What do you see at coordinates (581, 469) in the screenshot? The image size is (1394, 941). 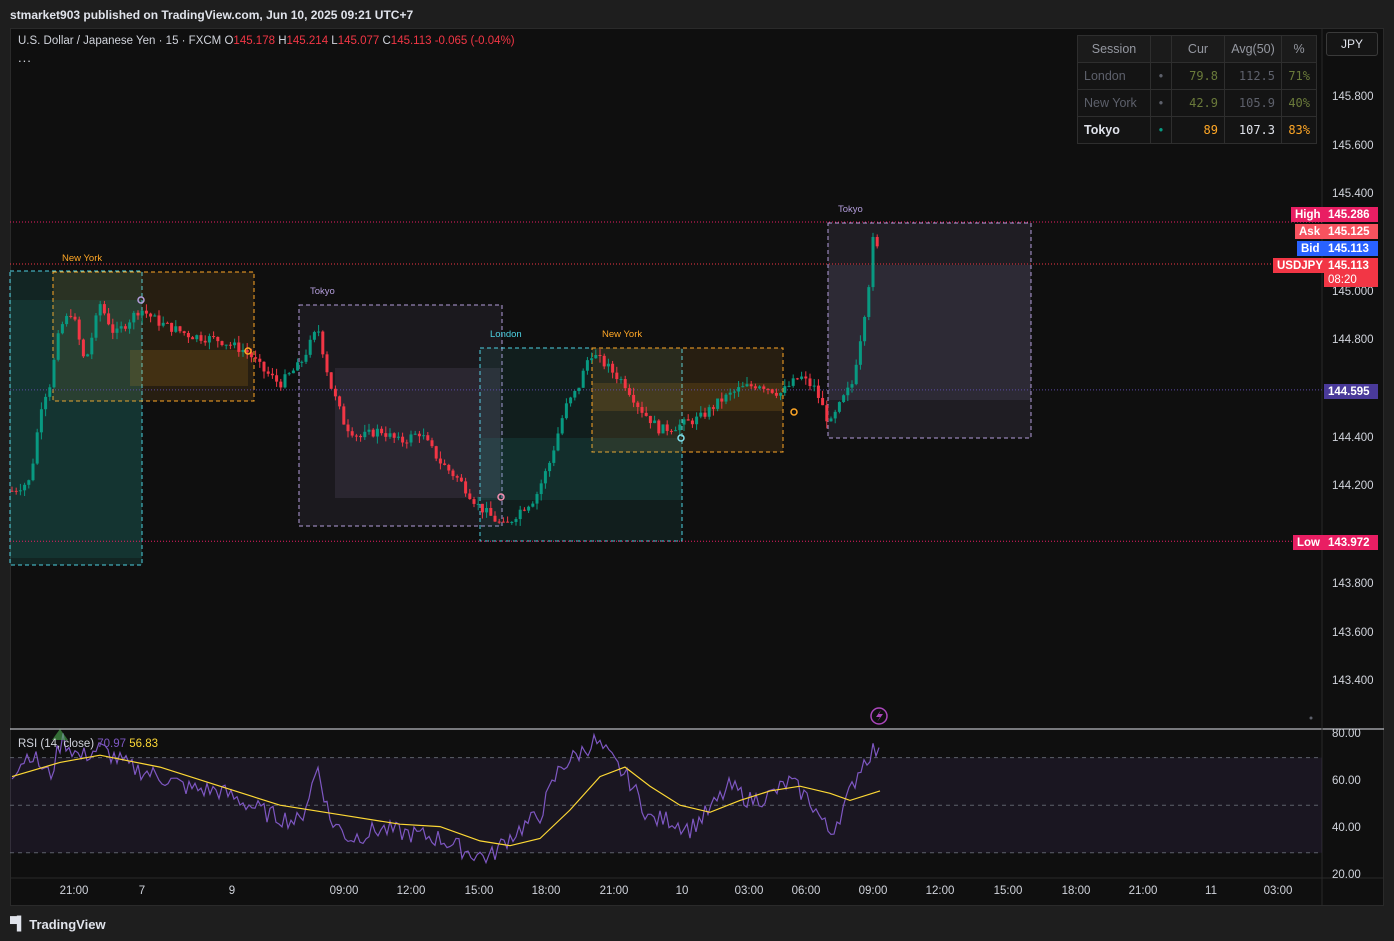 I see `range-fill` at bounding box center [581, 469].